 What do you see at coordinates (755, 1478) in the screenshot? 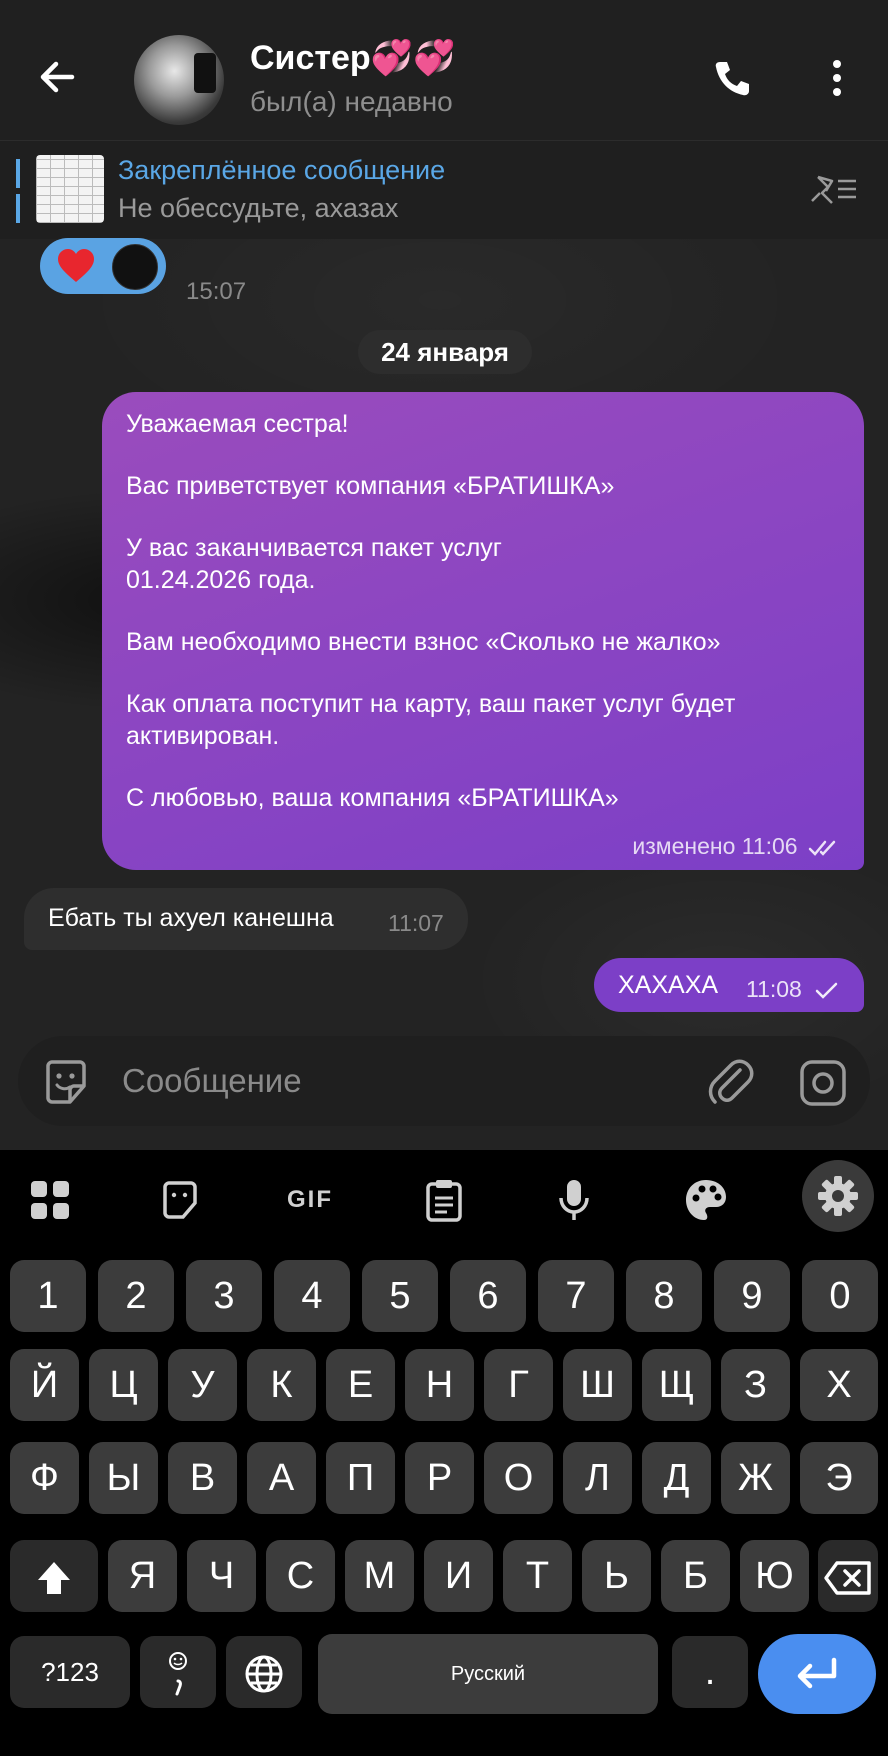
I see `key: Ж` at bounding box center [755, 1478].